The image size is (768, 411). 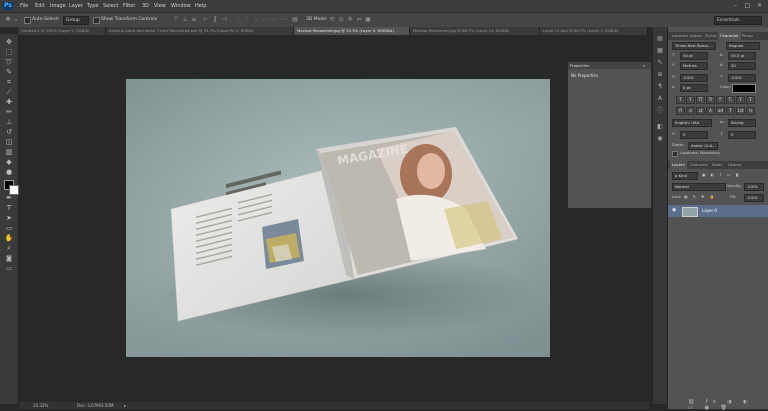 What do you see at coordinates (690, 111) in the screenshot?
I see `old-style-button: ơ` at bounding box center [690, 111].